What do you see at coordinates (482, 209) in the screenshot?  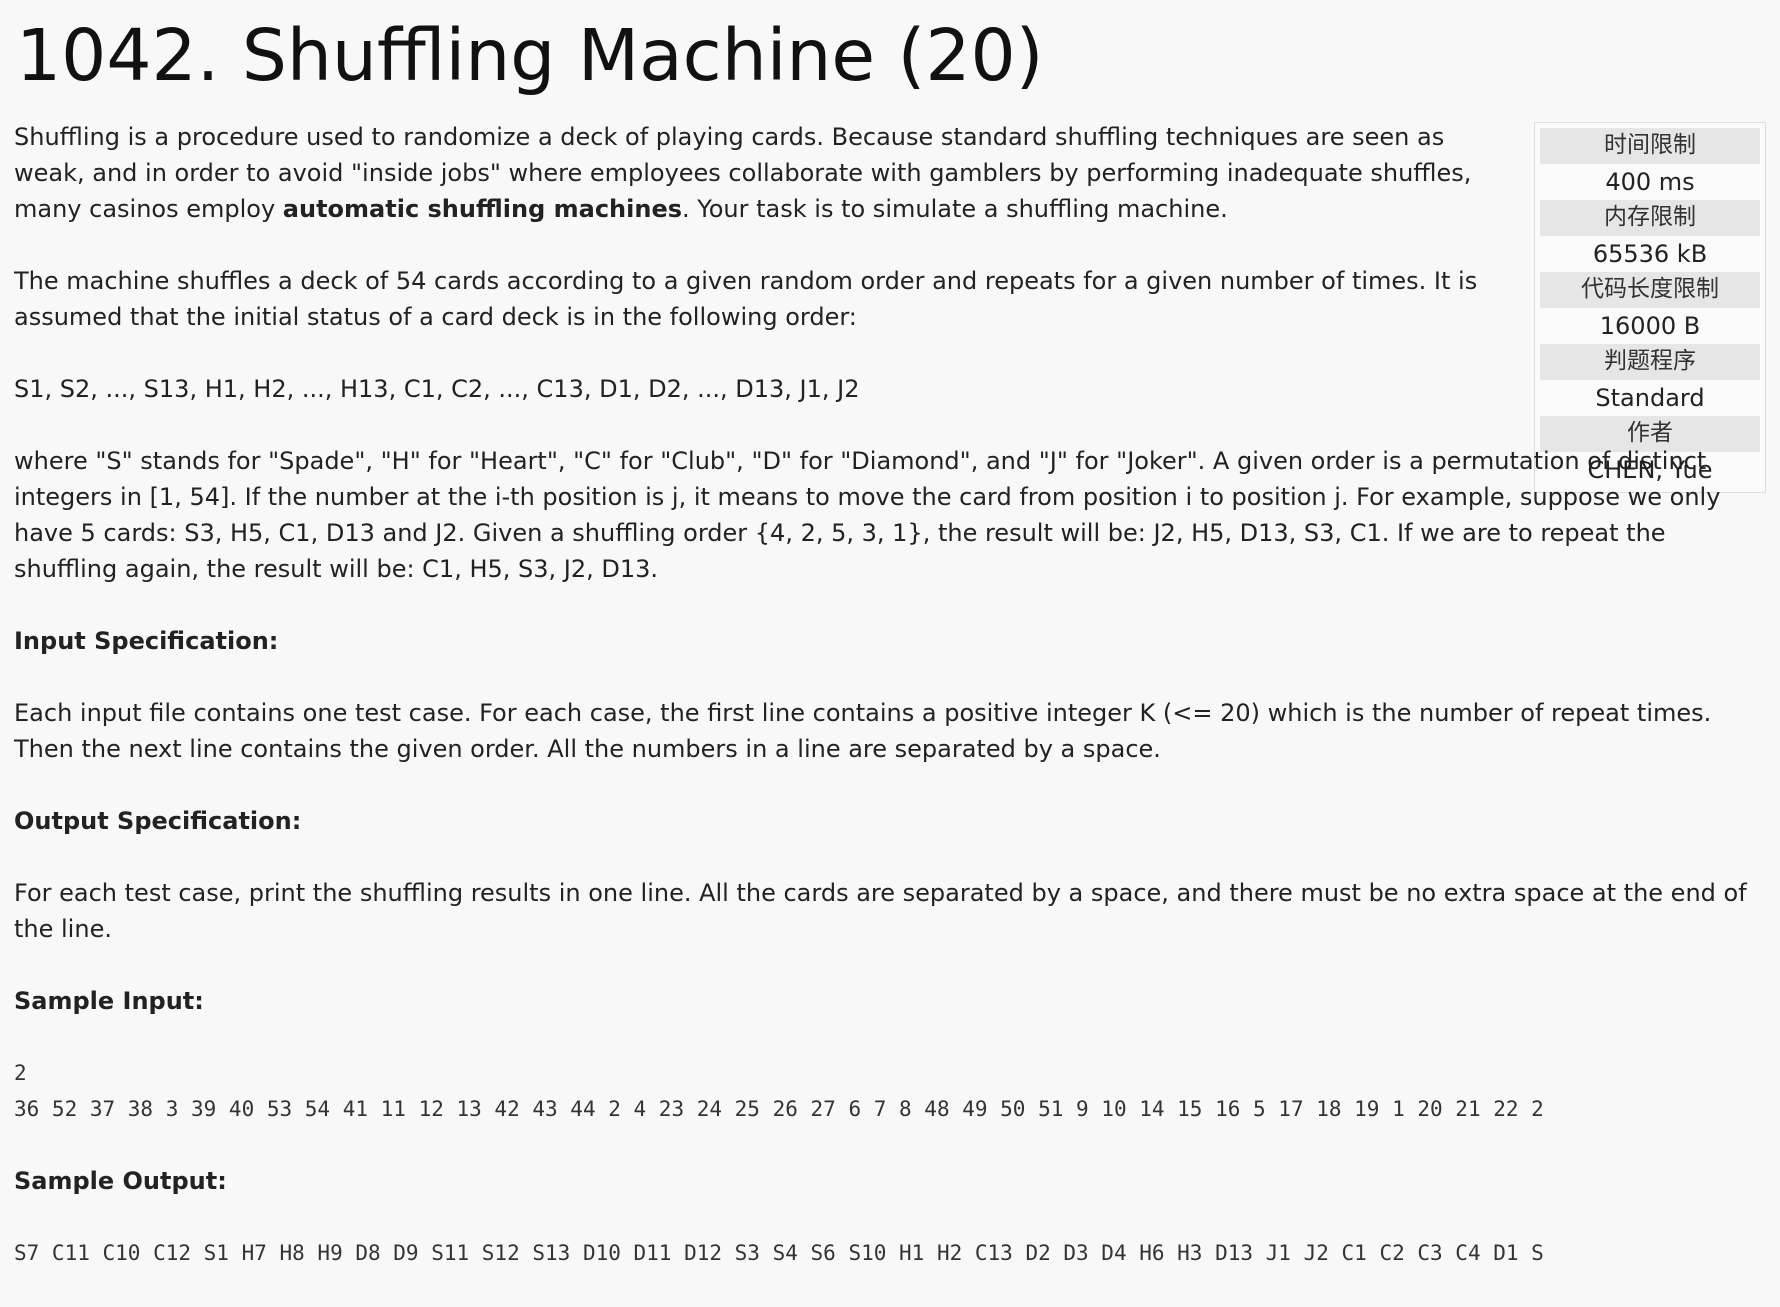 I see `description-bold-text: automatic shuffling machines` at bounding box center [482, 209].